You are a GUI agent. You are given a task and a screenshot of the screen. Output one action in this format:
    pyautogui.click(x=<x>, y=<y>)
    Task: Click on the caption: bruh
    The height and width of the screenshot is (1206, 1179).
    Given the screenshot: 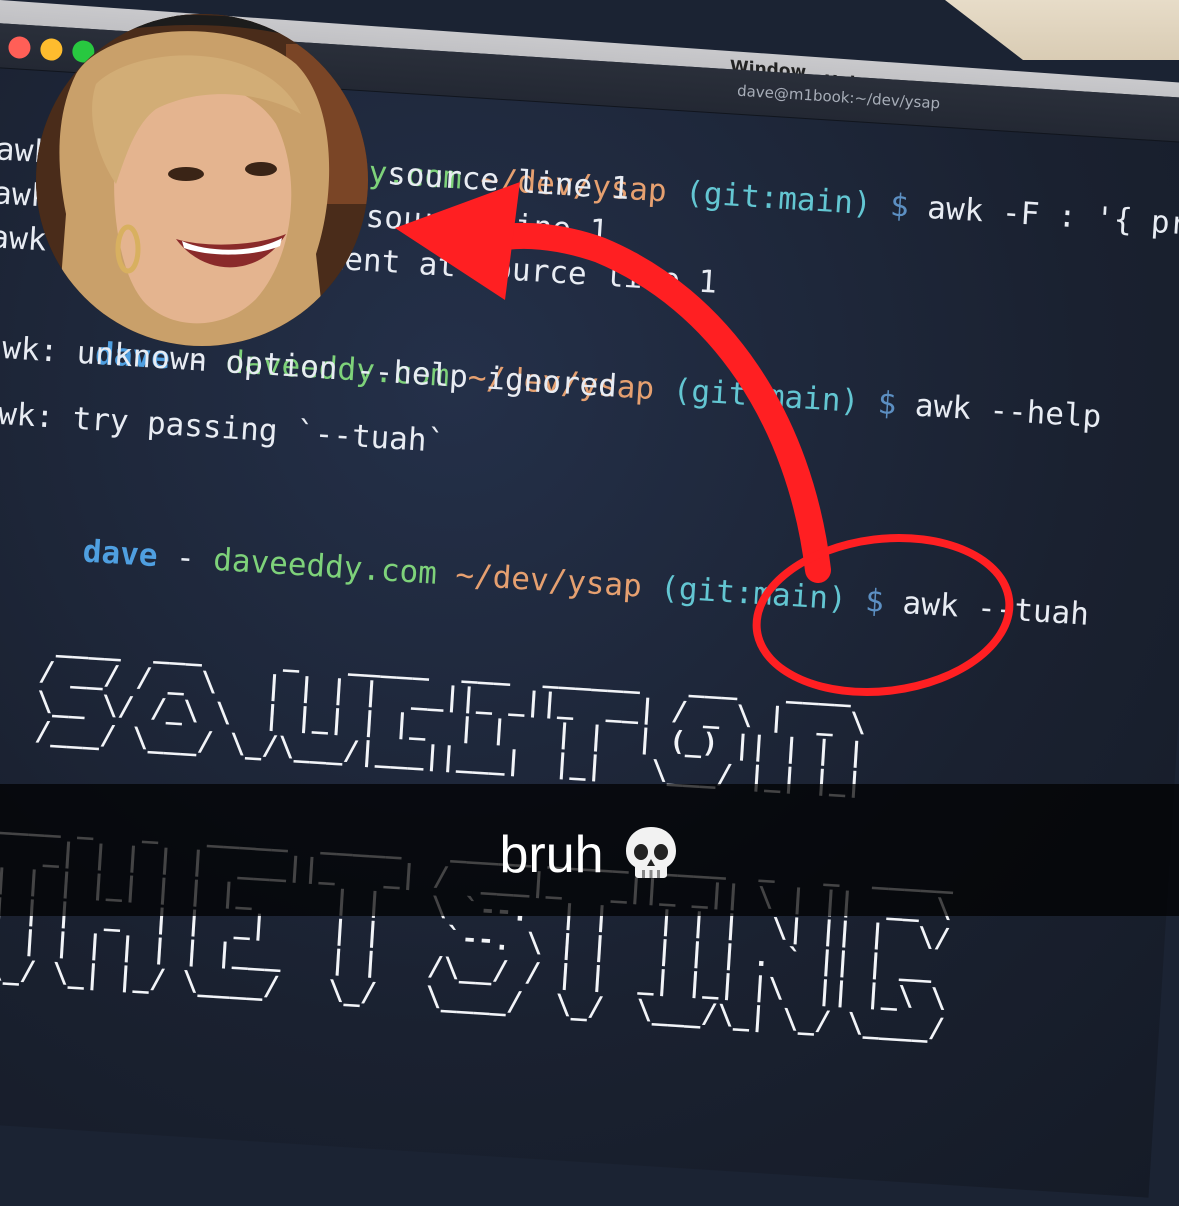 What is the action you would take?
    pyautogui.click(x=589, y=854)
    